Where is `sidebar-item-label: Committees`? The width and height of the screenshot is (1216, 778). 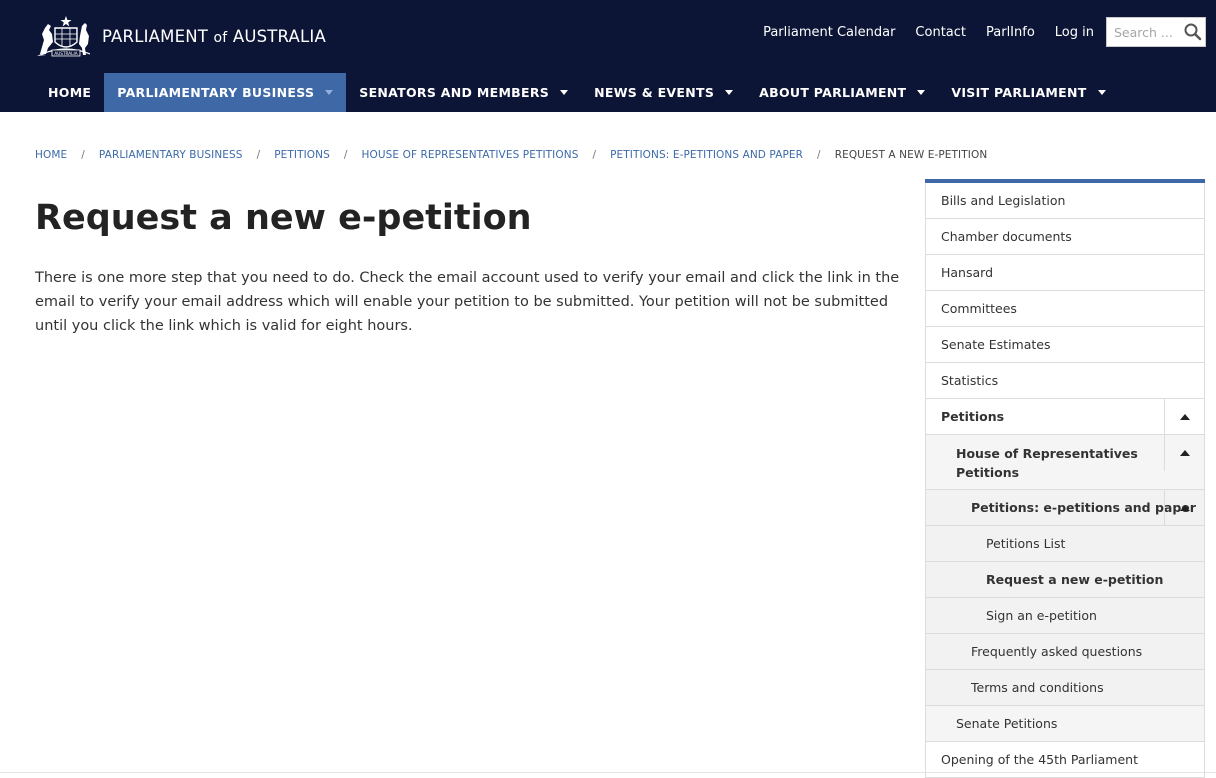
sidebar-item-label: Committees is located at coordinates (979, 308).